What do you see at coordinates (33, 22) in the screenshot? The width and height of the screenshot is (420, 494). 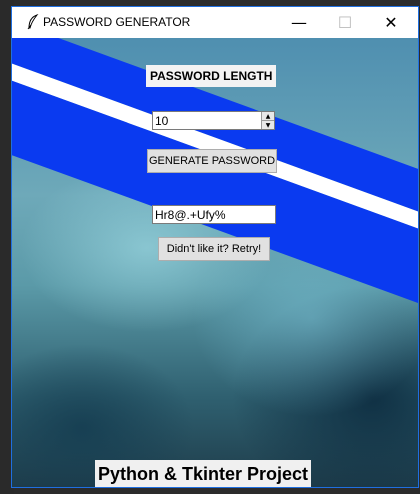 I see `feather-icon` at bounding box center [33, 22].